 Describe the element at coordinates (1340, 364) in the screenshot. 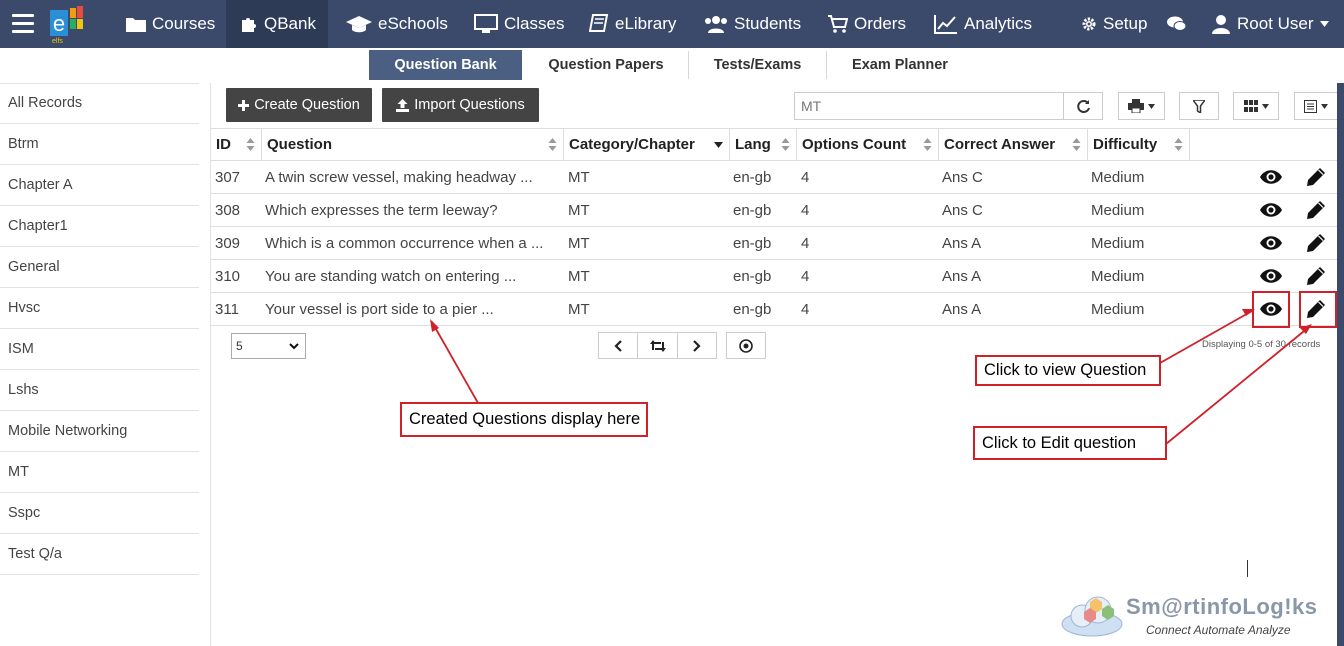

I see `scrollbar-strip` at that location.